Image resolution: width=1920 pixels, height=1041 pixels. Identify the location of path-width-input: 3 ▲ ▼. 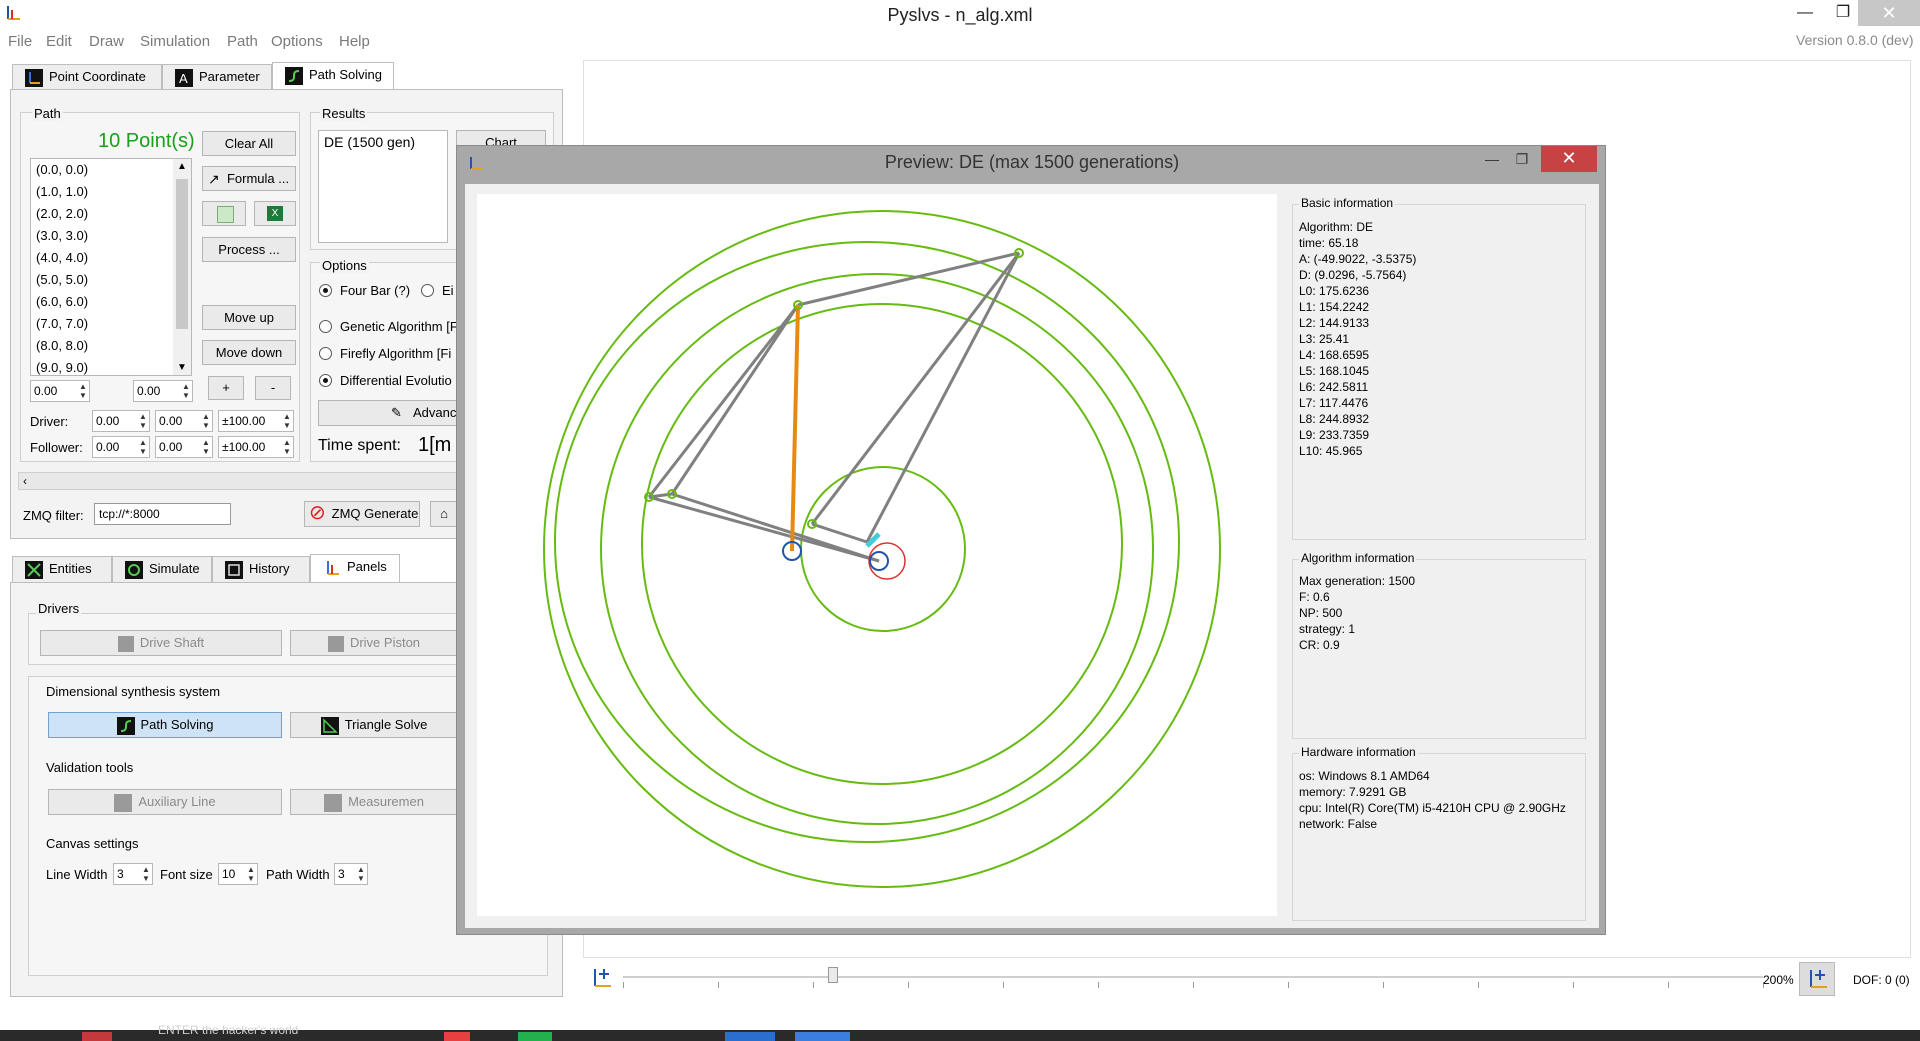
(351, 874).